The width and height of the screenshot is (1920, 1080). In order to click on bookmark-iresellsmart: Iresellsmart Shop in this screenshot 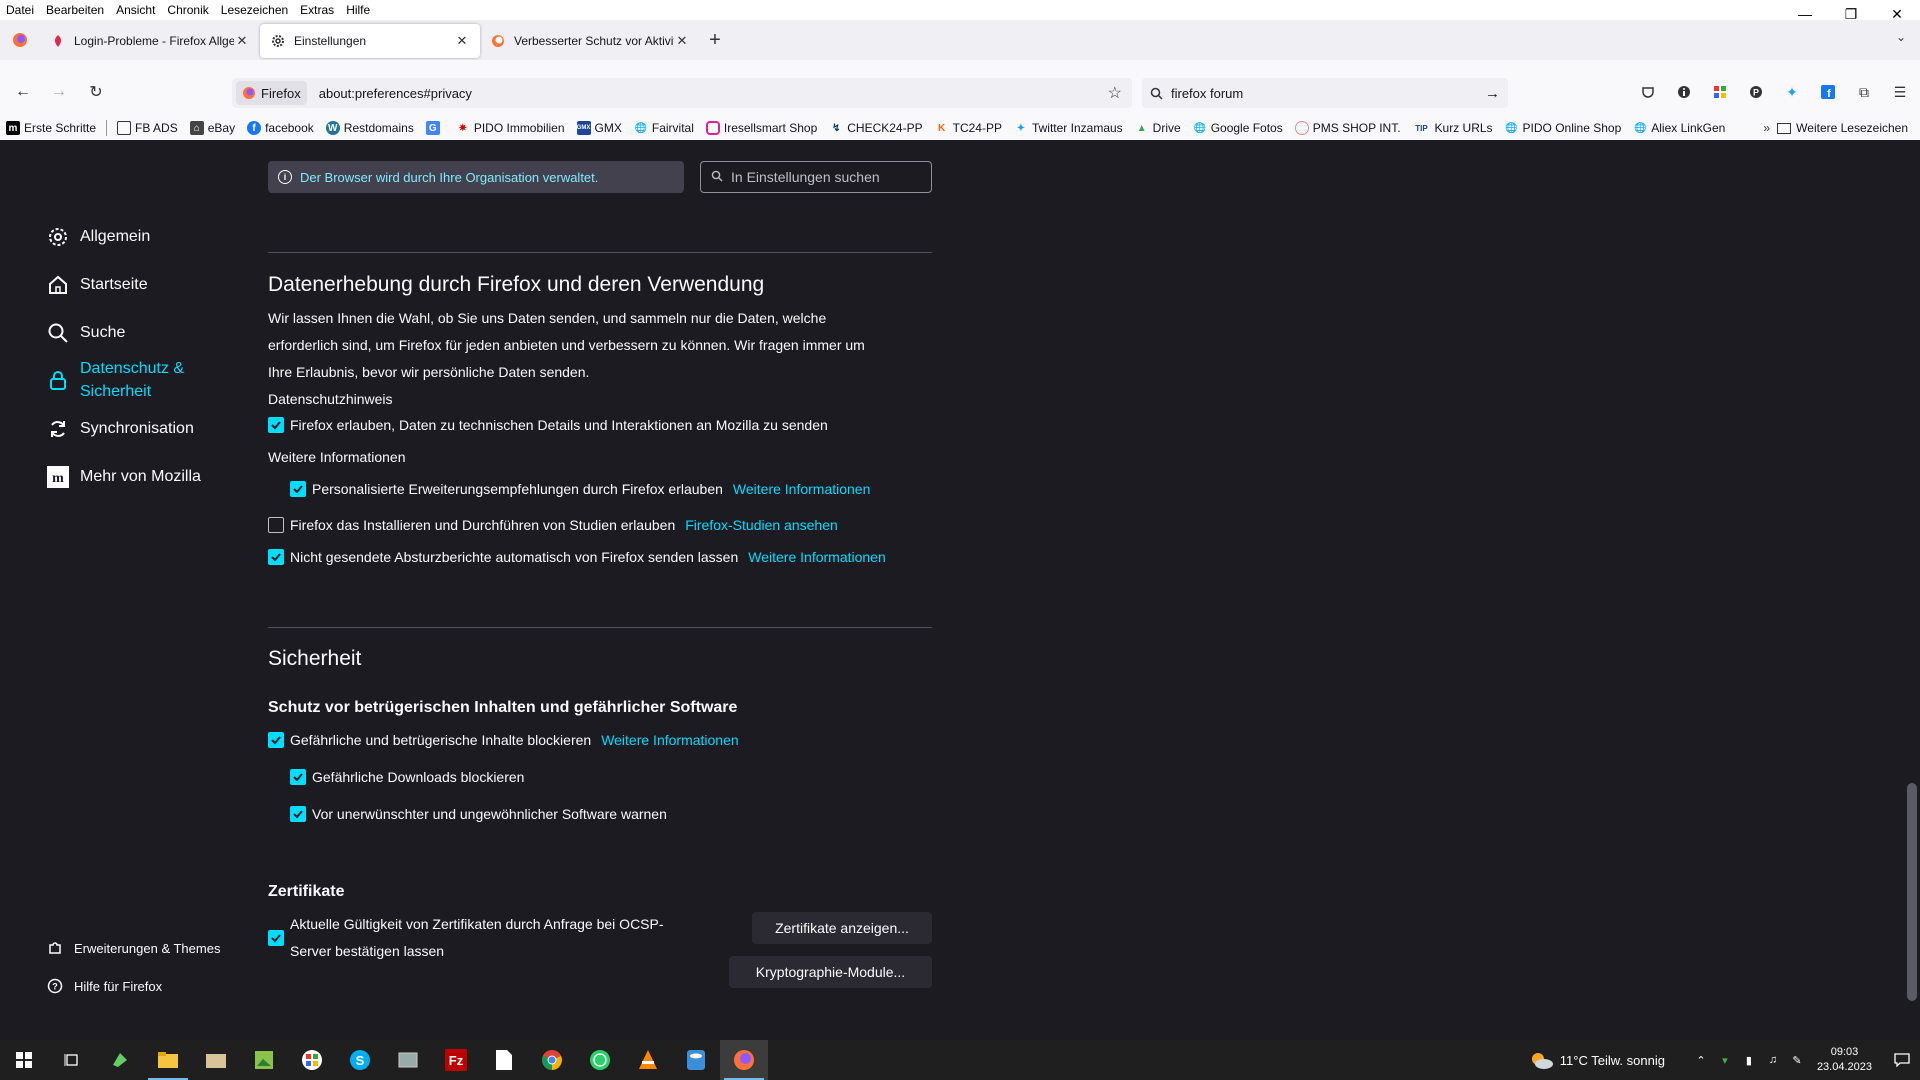, I will do `click(761, 128)`.